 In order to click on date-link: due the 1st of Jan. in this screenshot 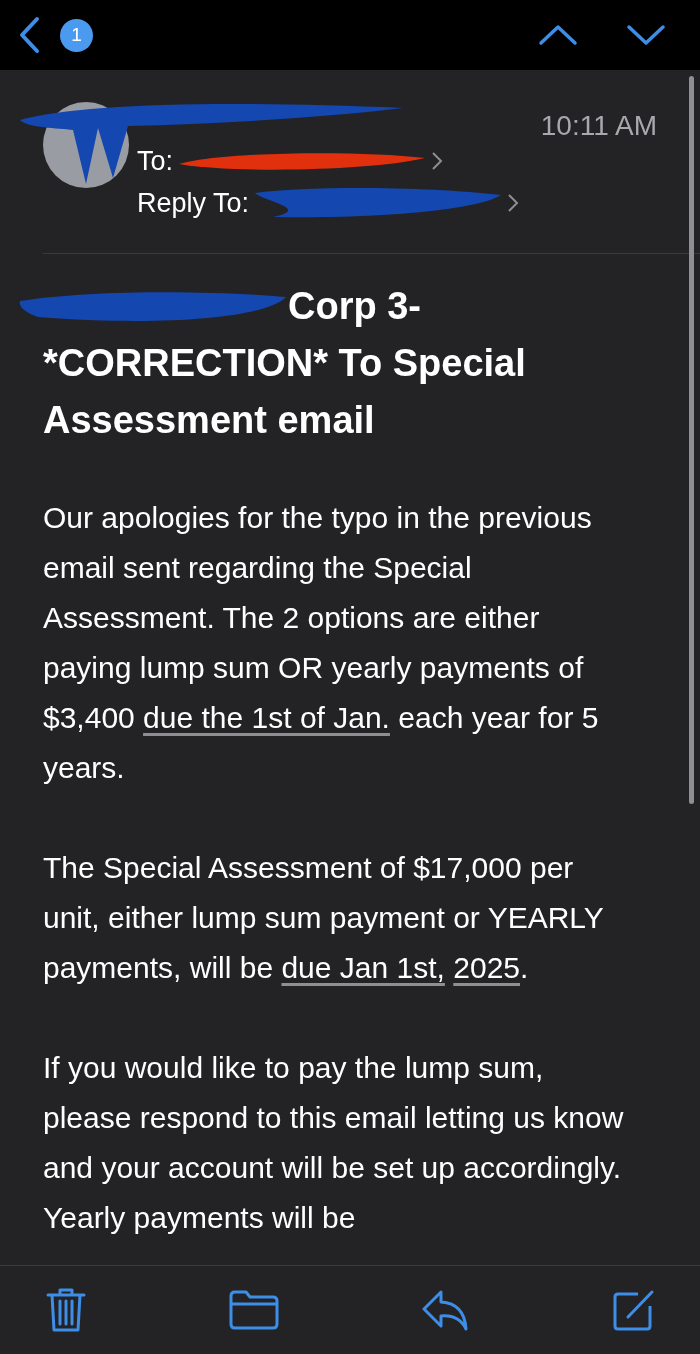, I will do `click(266, 717)`.